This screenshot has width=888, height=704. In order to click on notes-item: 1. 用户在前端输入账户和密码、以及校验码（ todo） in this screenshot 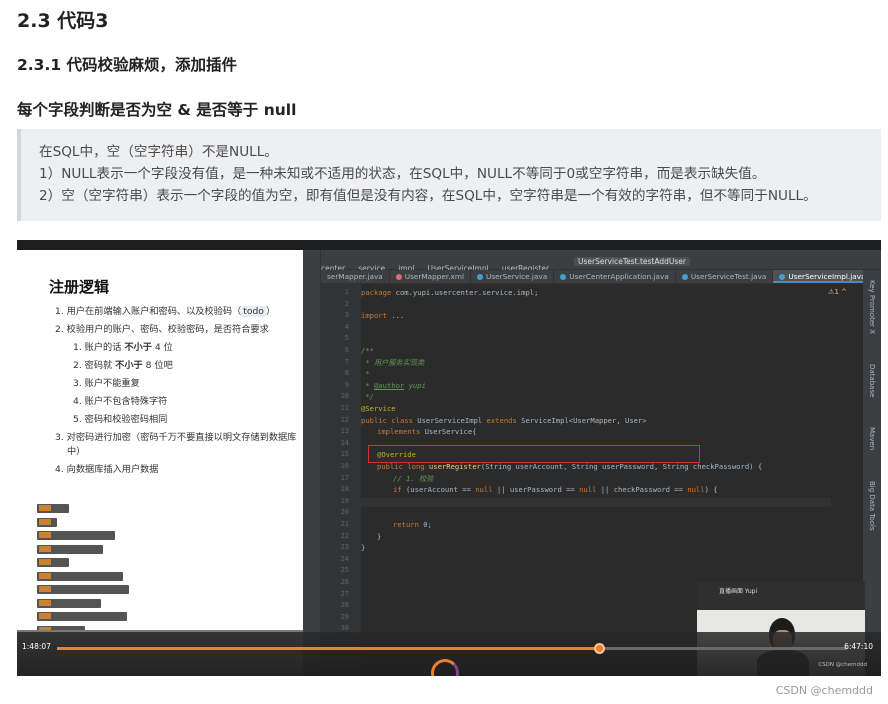, I will do `click(165, 311)`.